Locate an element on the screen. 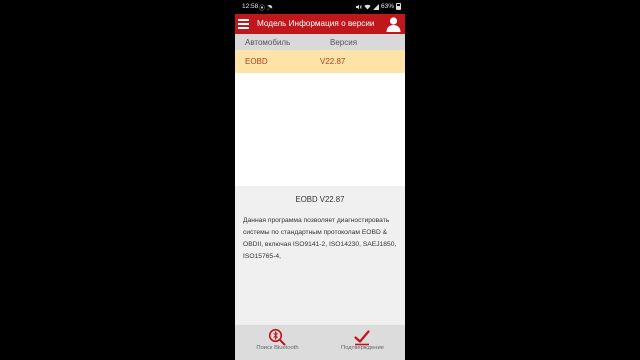 This screenshot has height=360, width=640. notification-icons: ⦿ ☂ is located at coordinates (266, 8).